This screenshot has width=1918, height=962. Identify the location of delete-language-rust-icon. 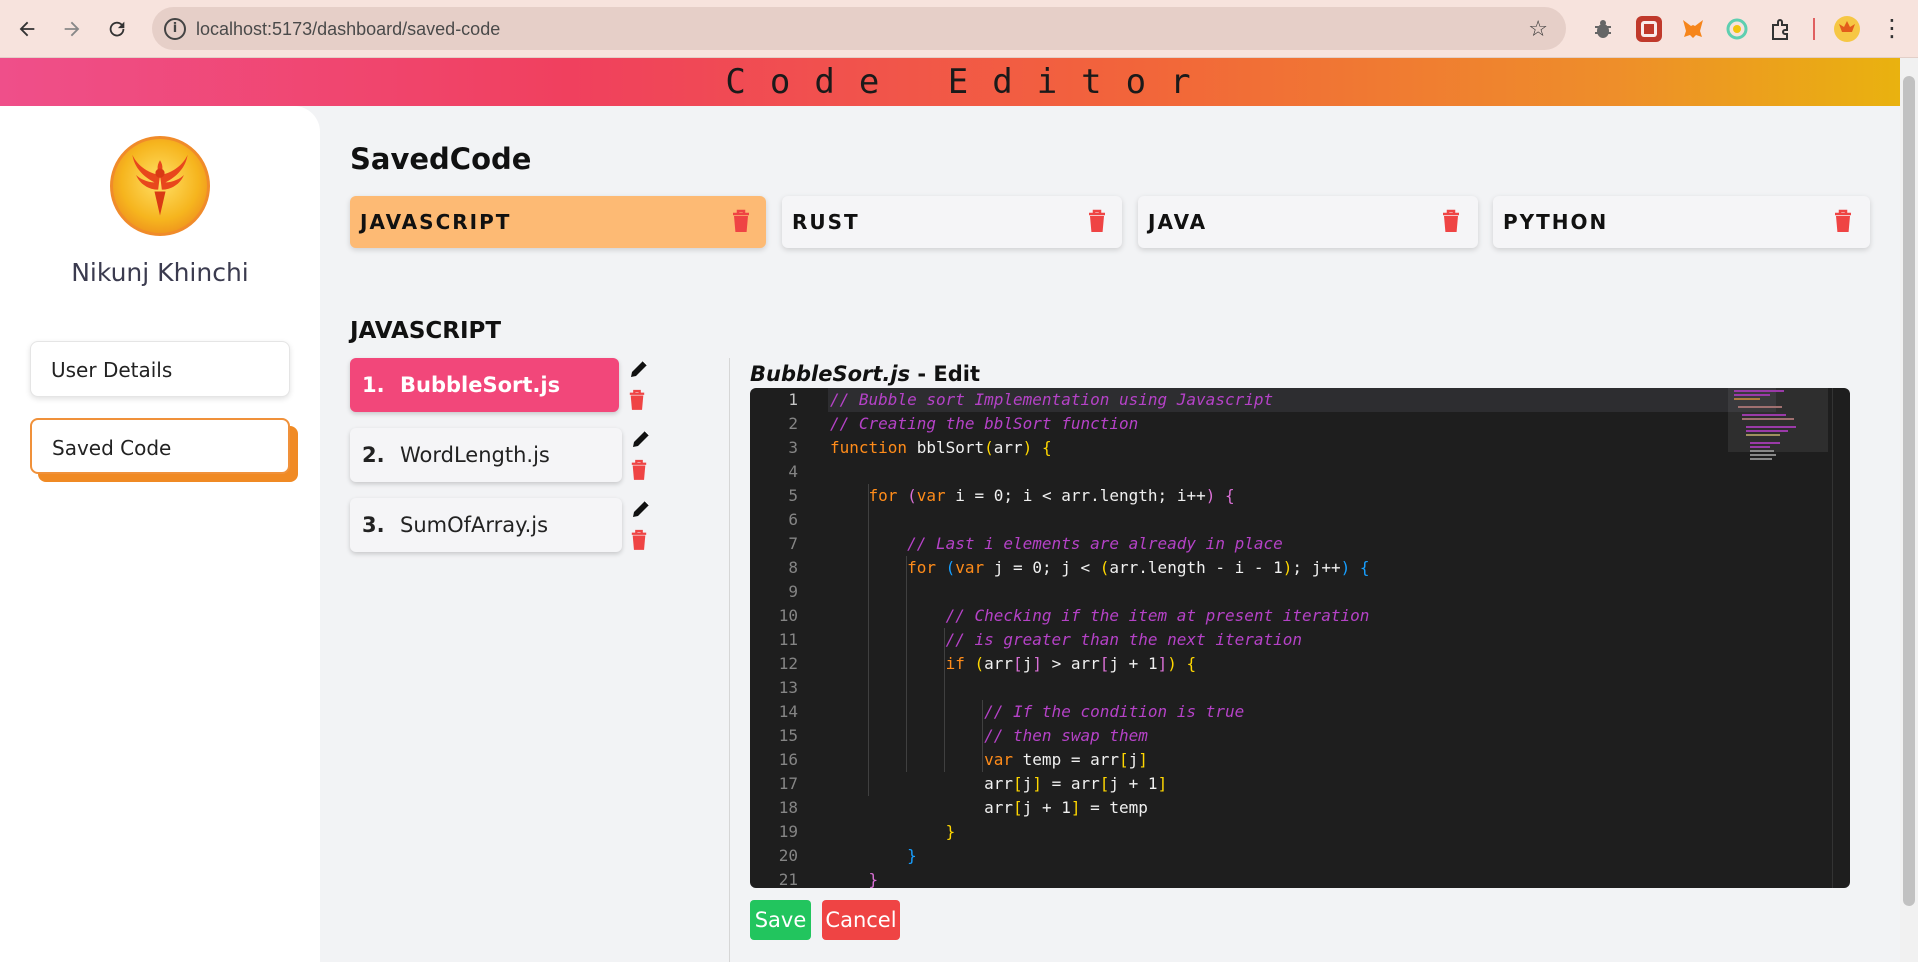
(1097, 221).